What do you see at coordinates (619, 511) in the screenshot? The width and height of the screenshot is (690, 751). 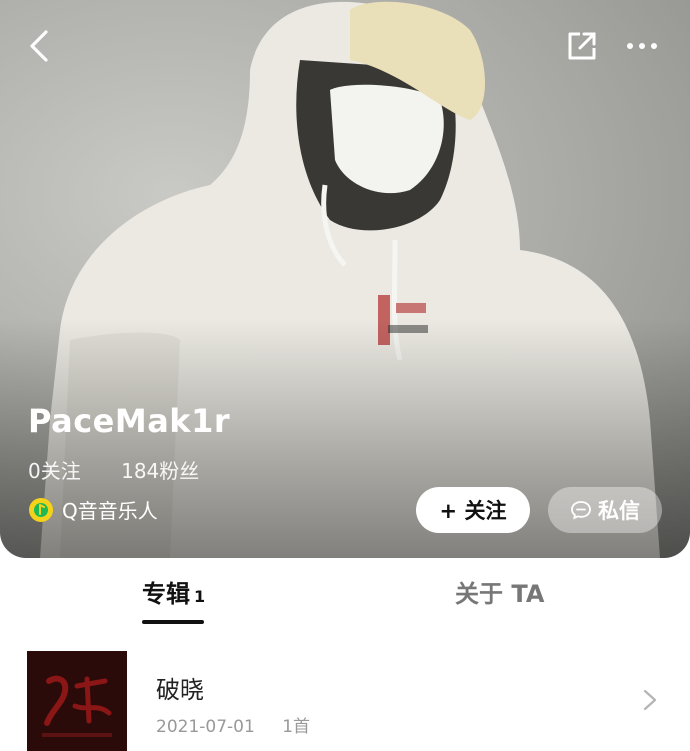 I see `message-label: 私信` at bounding box center [619, 511].